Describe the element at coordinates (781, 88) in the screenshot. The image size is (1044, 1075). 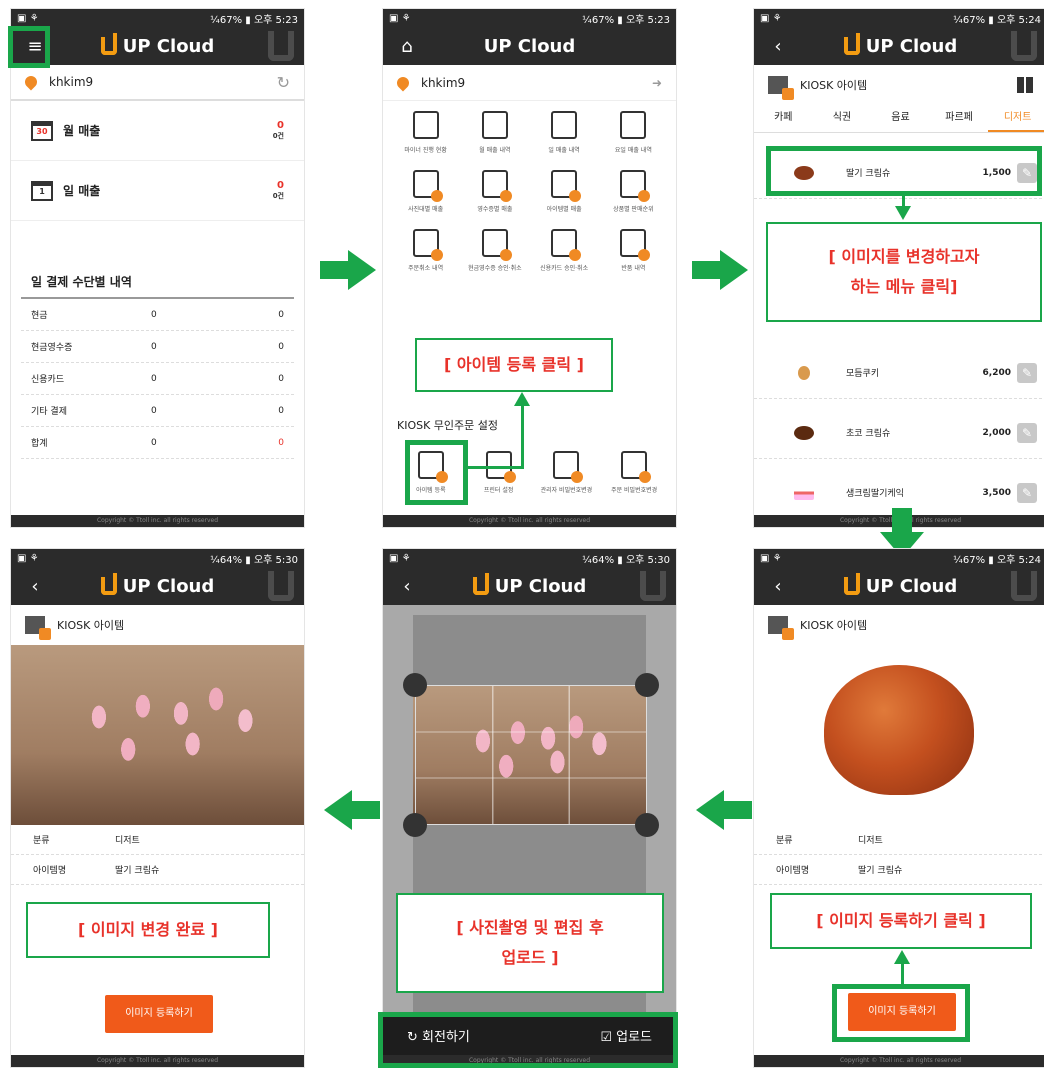
I see `box-camera-icon` at that location.